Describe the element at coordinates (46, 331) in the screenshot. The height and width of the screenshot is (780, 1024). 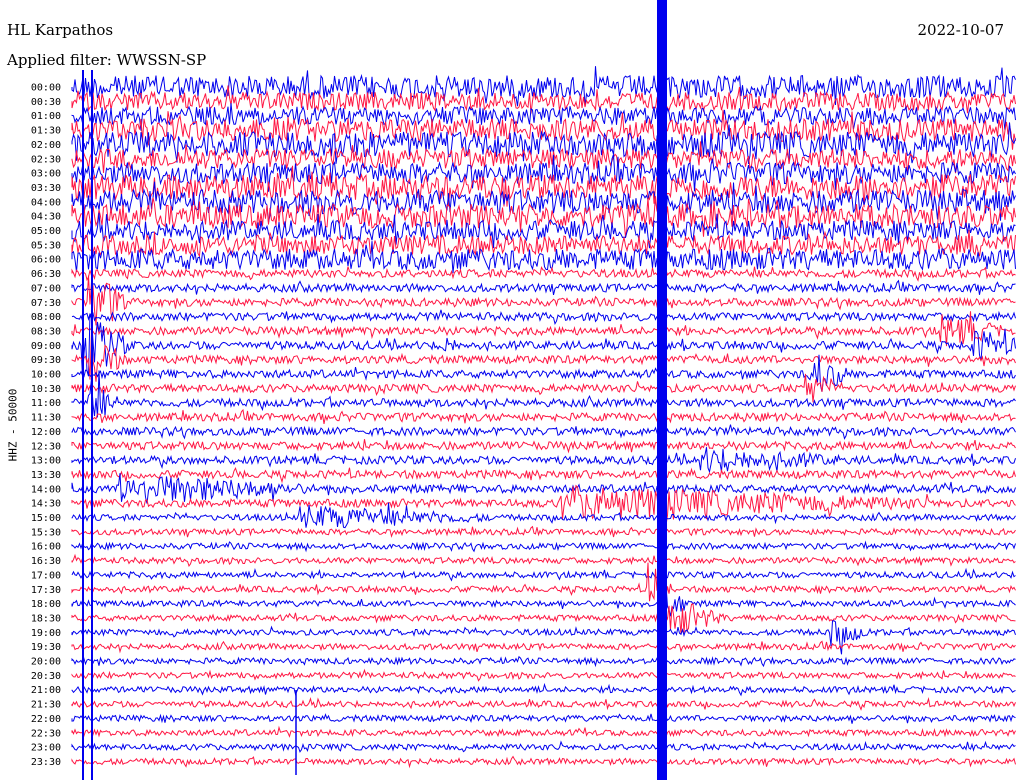
I see `time-tick-label: 08:30` at that location.